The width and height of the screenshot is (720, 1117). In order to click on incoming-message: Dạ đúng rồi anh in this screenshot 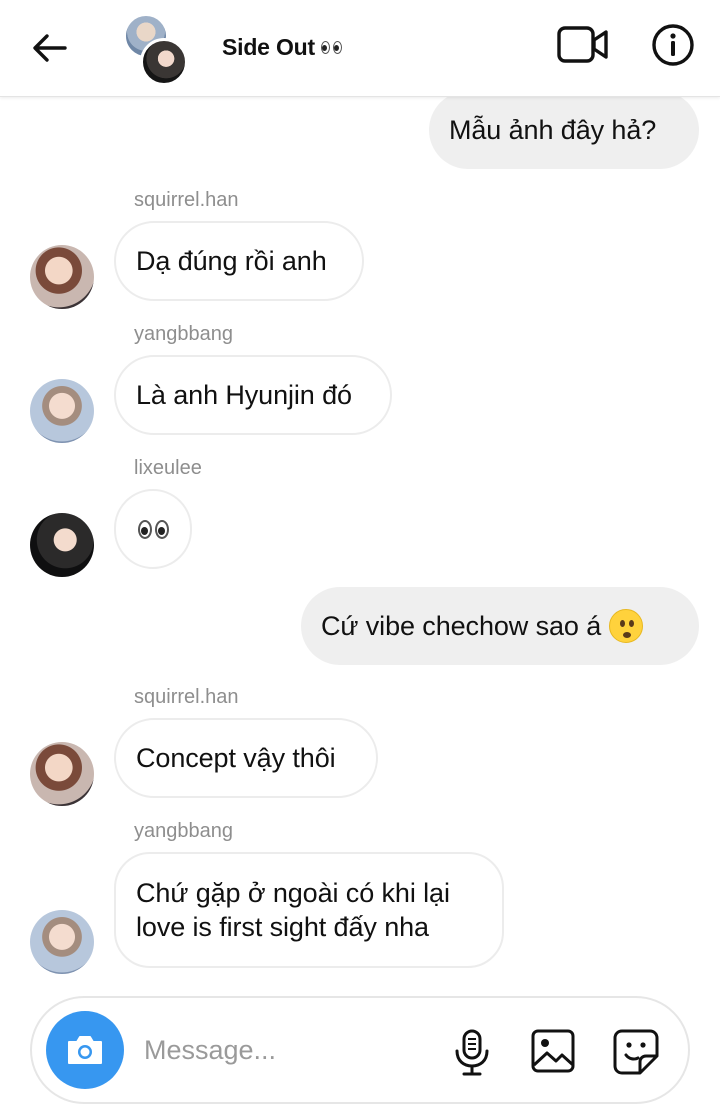, I will do `click(239, 261)`.